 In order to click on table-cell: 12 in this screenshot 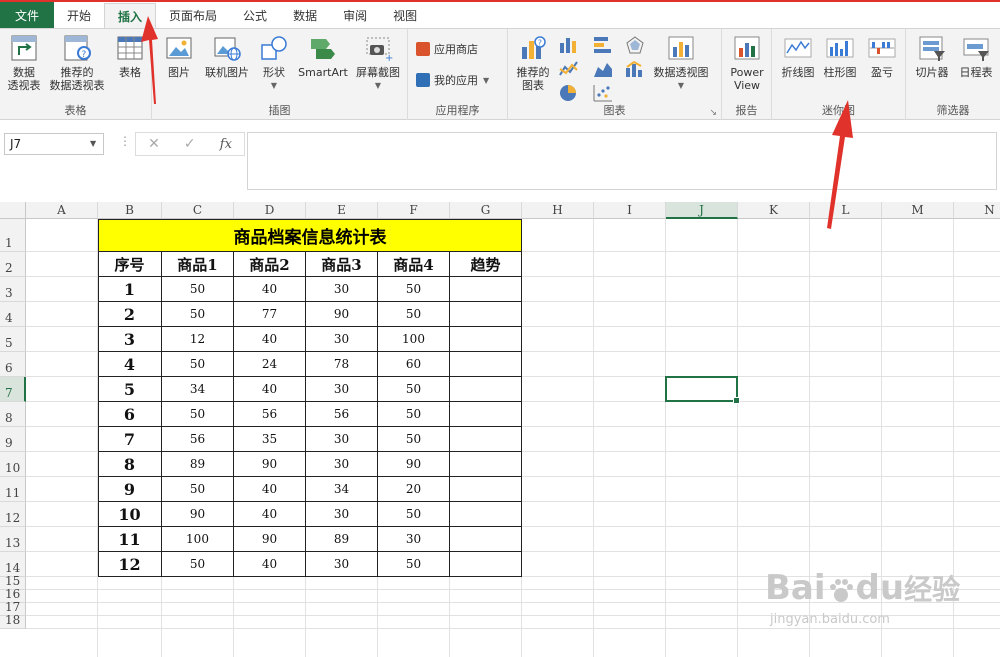, I will do `click(198, 339)`.